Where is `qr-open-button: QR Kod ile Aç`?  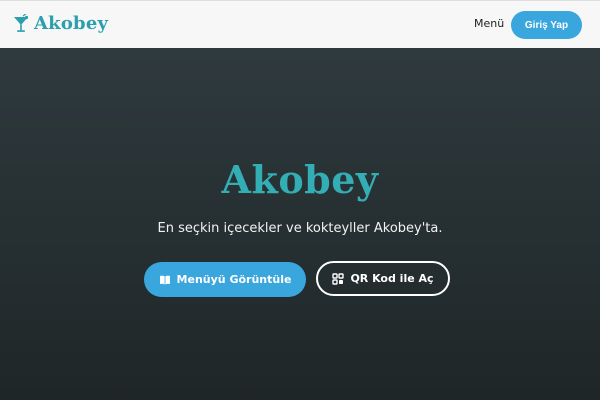 qr-open-button: QR Kod ile Aç is located at coordinates (383, 278).